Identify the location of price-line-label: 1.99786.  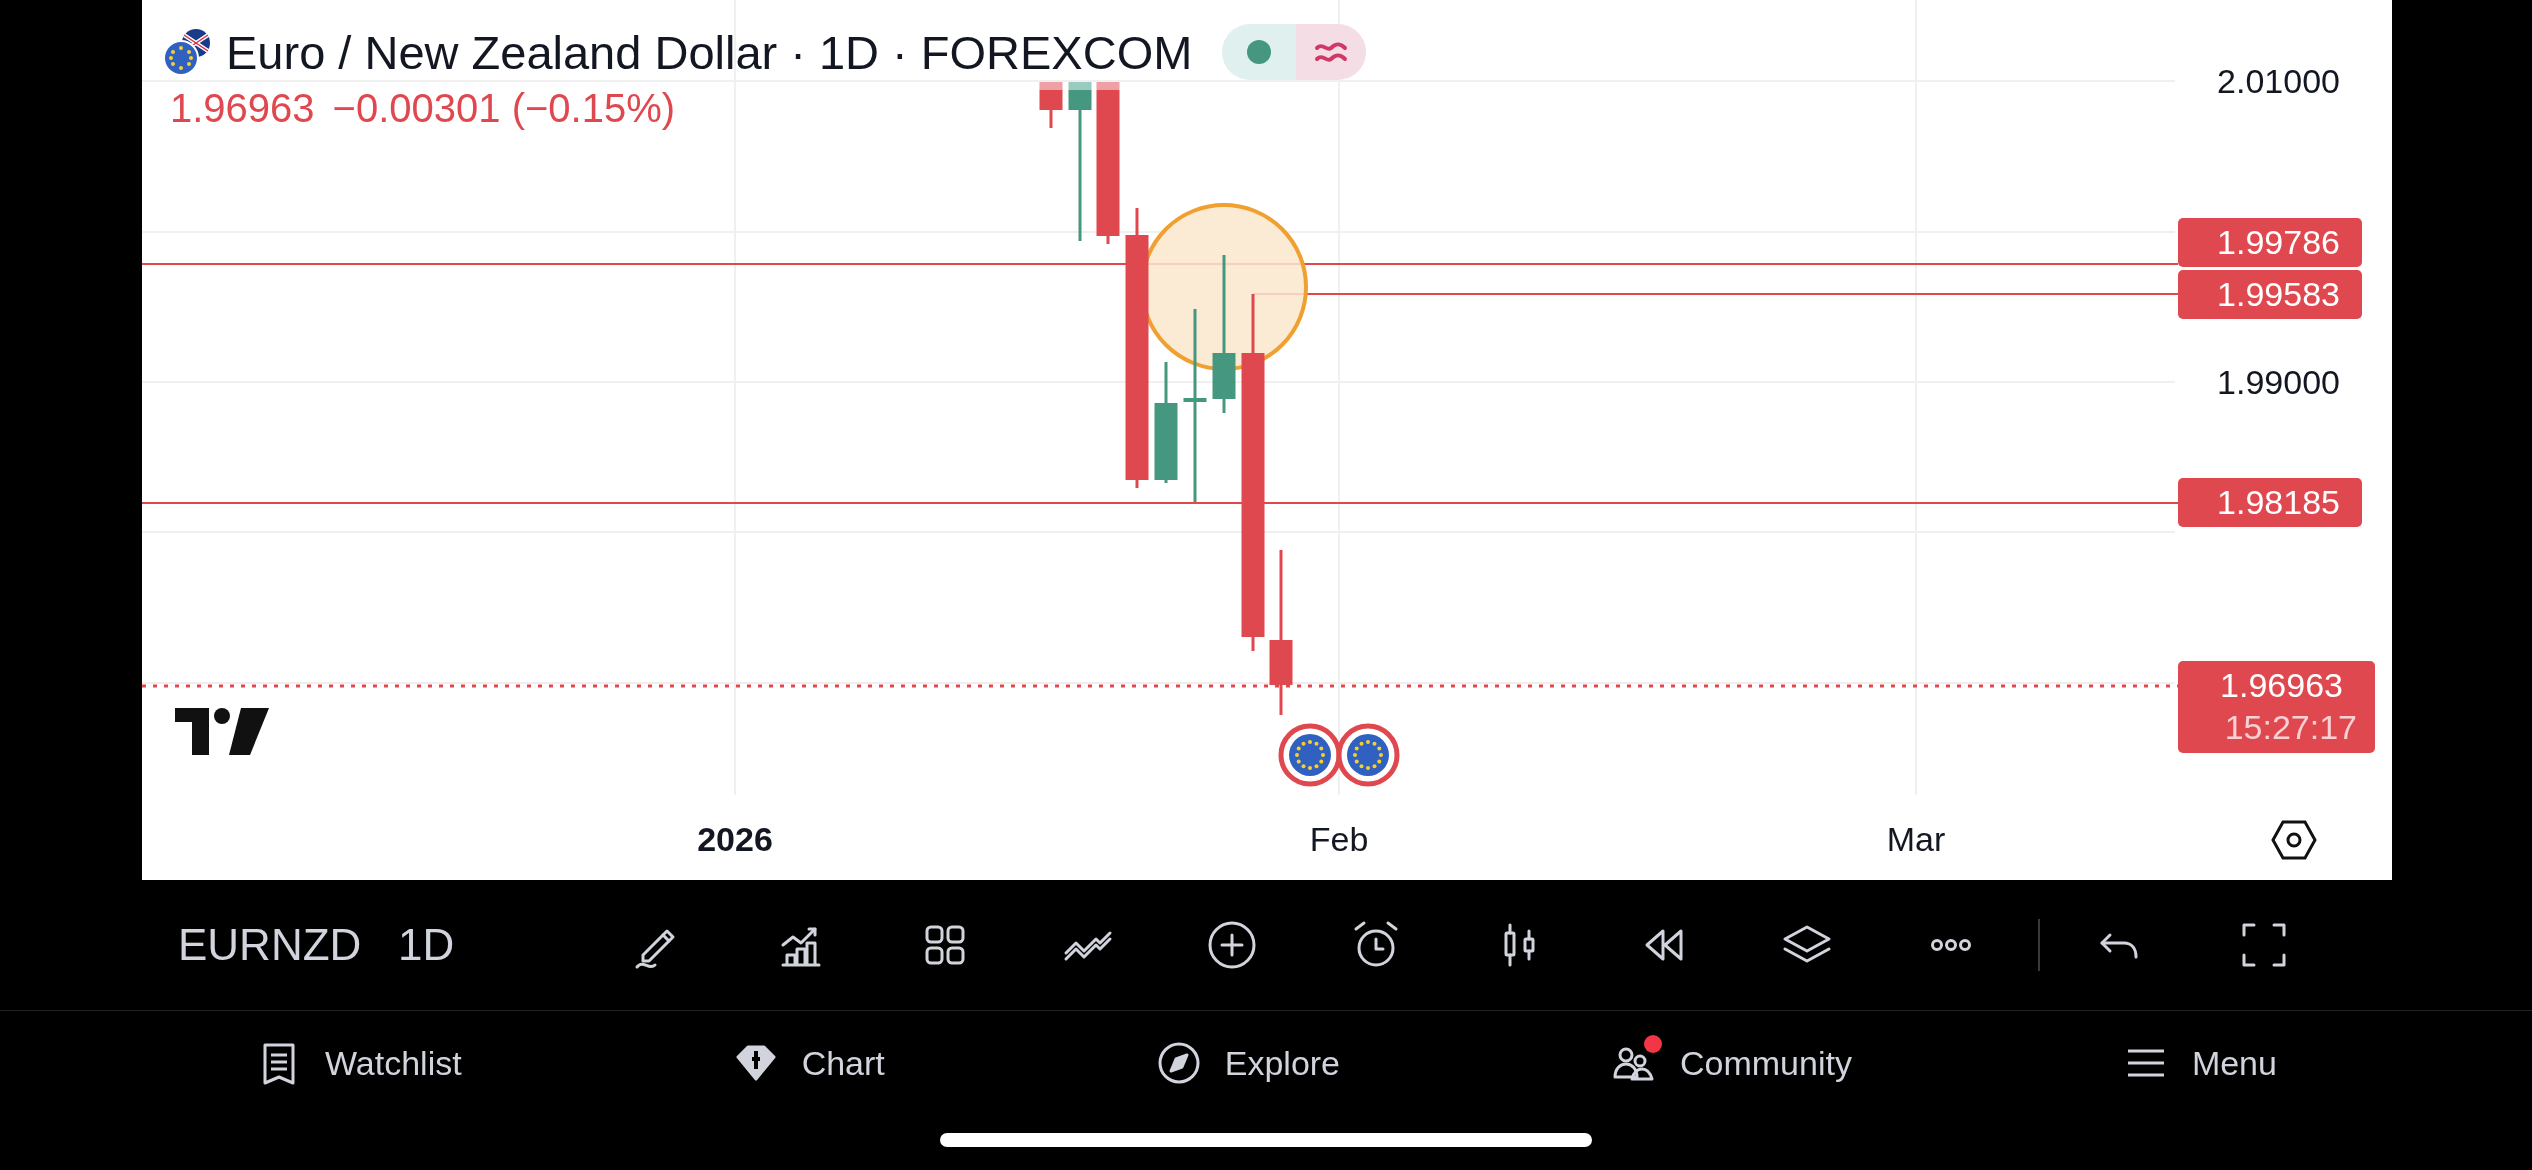
(2270, 242).